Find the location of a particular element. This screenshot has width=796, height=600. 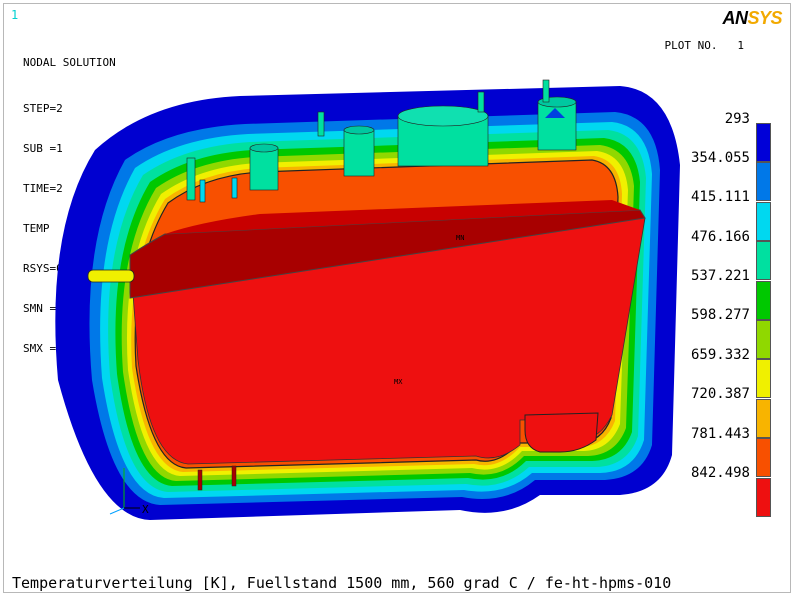

legend-label-2: 415.111 is located at coordinates (720, 197).